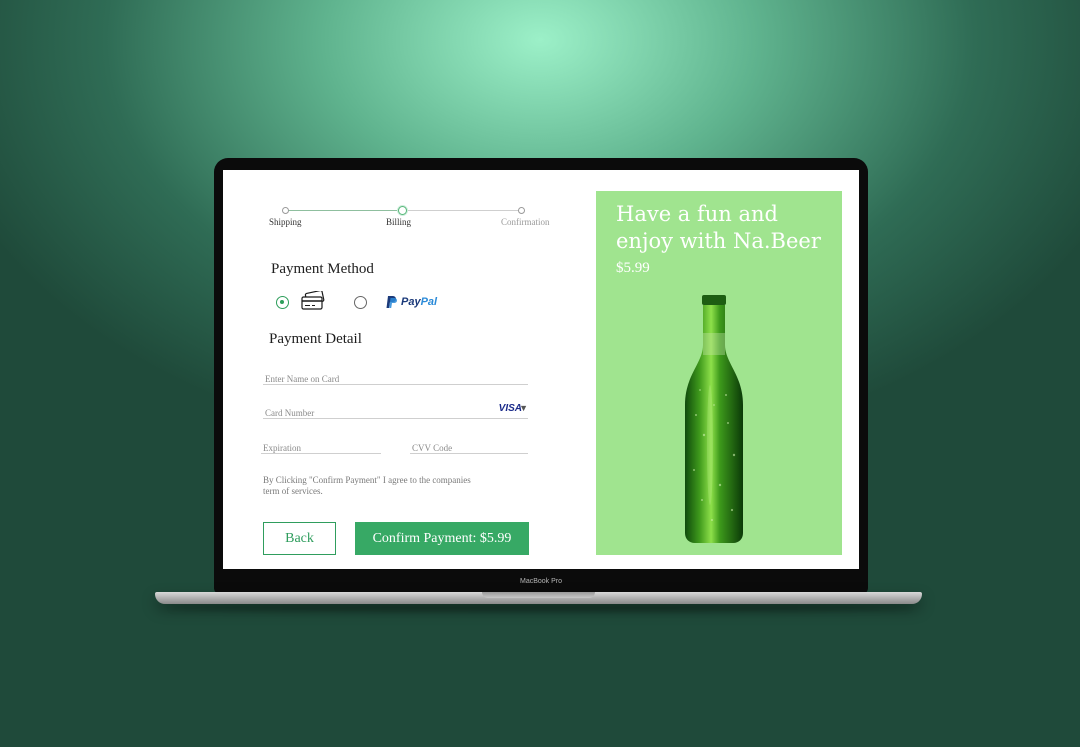 This screenshot has height=747, width=1080. Describe the element at coordinates (282, 302) in the screenshot. I see `credit-card-radio` at that location.